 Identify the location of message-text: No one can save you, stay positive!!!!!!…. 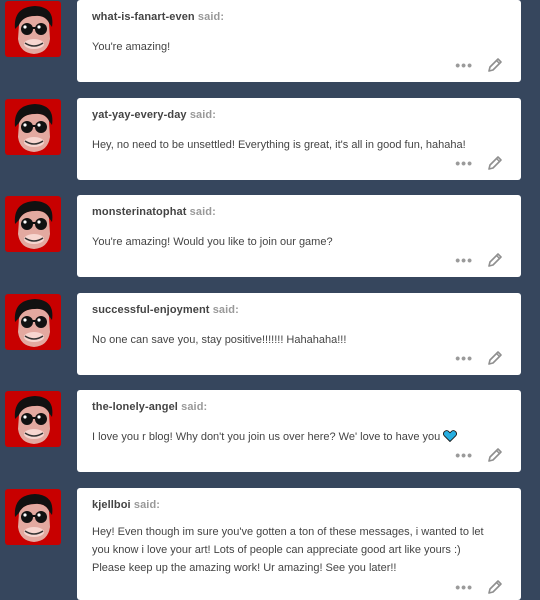
(295, 340).